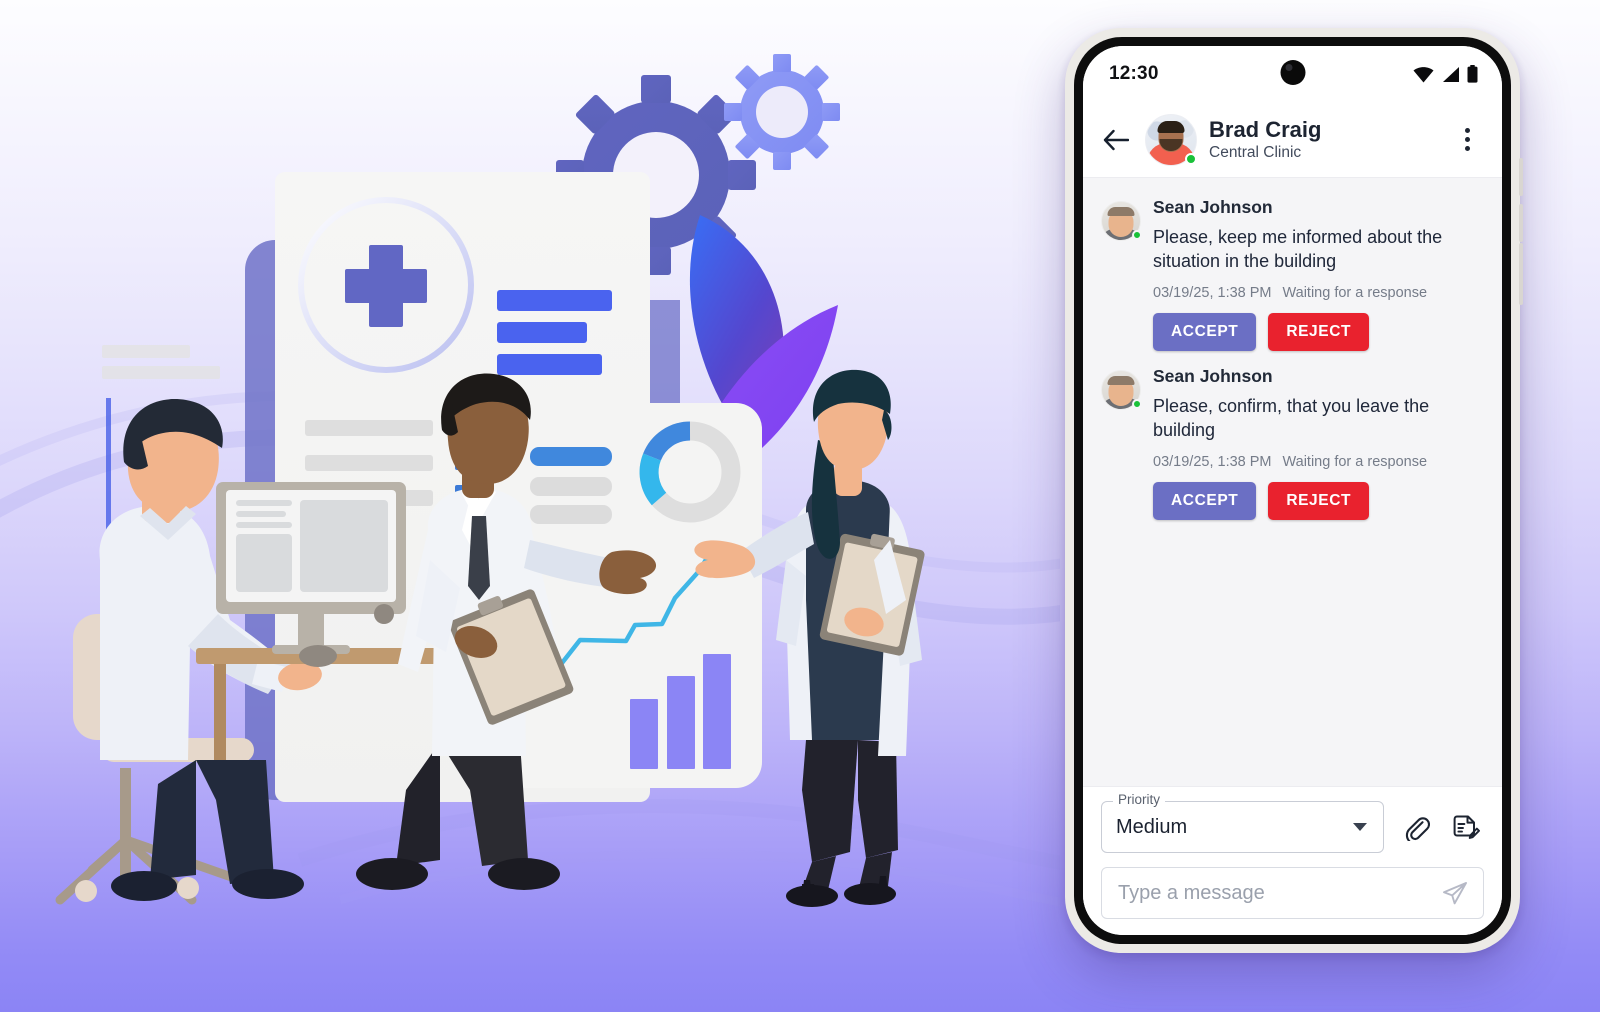 The image size is (1600, 1012). I want to click on signal-icon, so click(1451, 74).